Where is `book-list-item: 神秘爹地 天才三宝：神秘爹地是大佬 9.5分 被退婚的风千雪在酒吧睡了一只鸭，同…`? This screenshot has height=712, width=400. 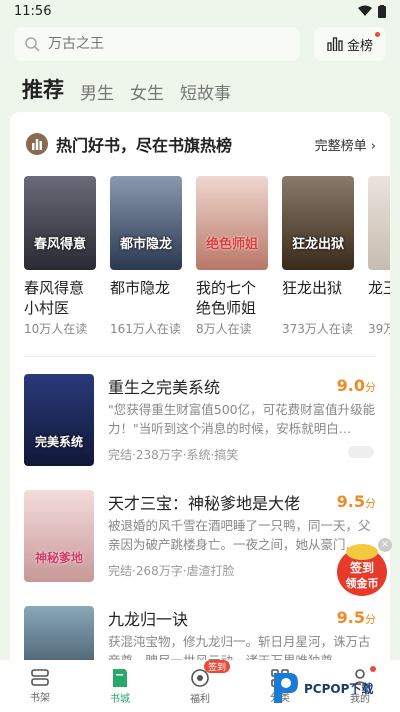
book-list-item: 神秘爹地 天才三宝：神秘爹地是大佬 9.5分 被退婚的风千雪在酒吧睡了一只鸭，同… is located at coordinates (200, 545).